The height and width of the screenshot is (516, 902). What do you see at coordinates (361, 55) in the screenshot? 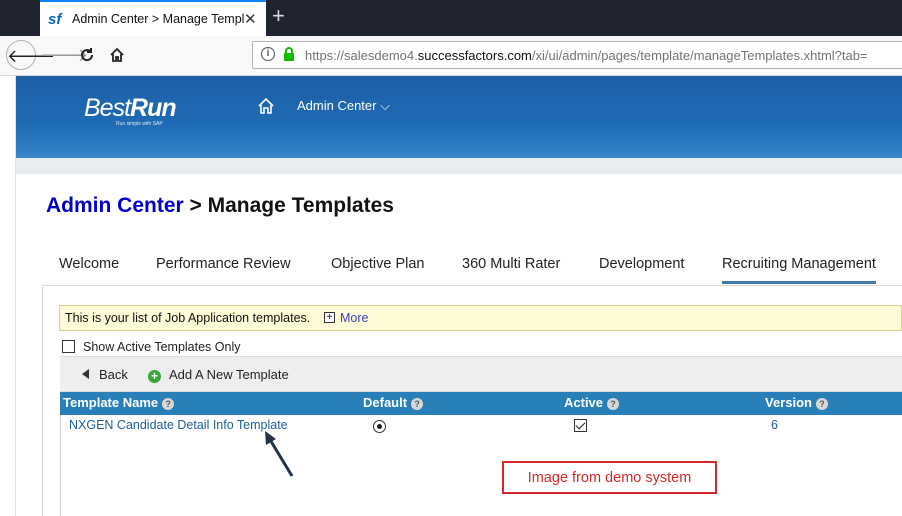
I see `url-prefix: https://salesdemo4.` at bounding box center [361, 55].